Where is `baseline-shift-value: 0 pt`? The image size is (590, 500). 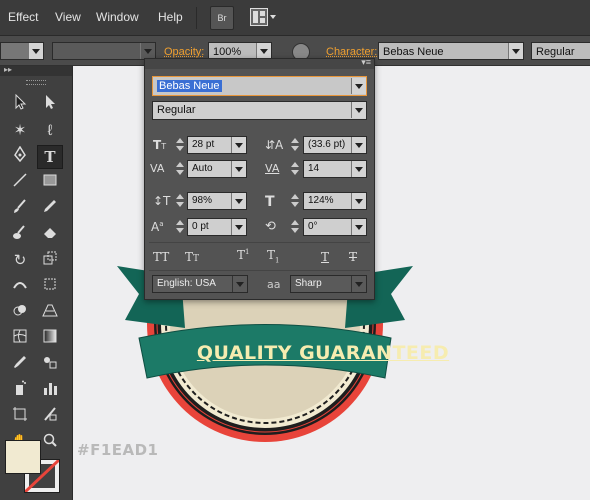
baseline-shift-value: 0 pt is located at coordinates (200, 226).